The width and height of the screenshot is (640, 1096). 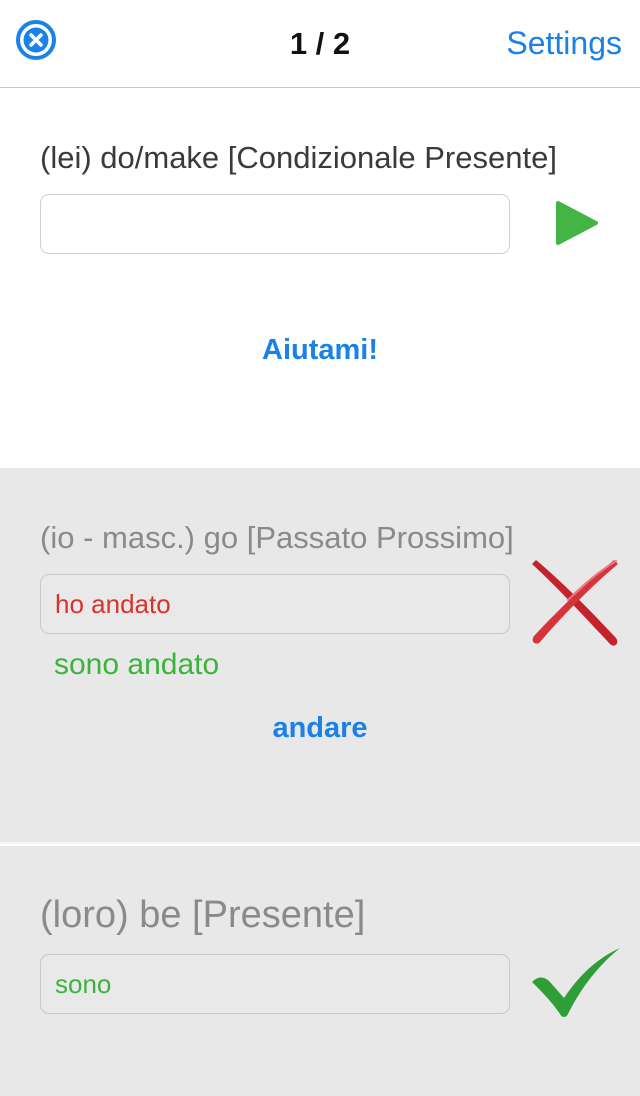 What do you see at coordinates (275, 224) in the screenshot?
I see `answer-input` at bounding box center [275, 224].